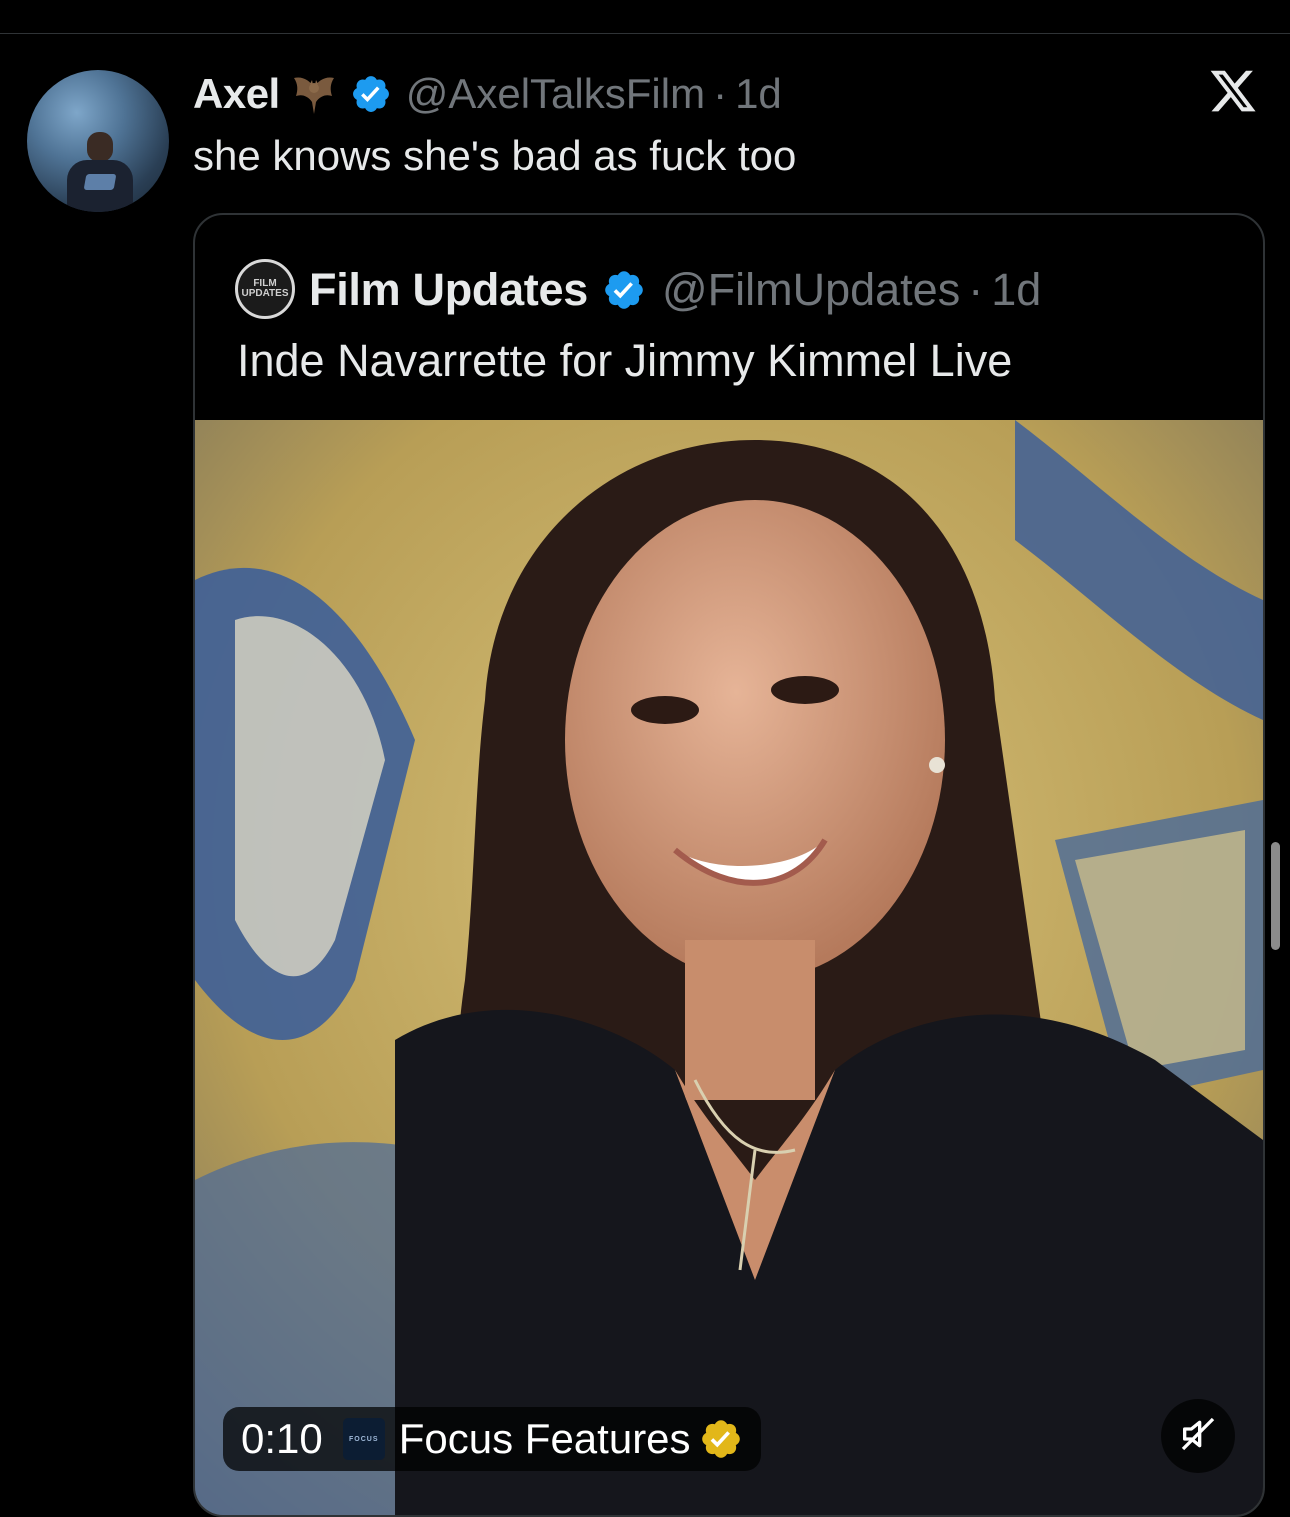  Describe the element at coordinates (1016, 290) in the screenshot. I see `quoted-tweet-timestamp: 1d` at that location.